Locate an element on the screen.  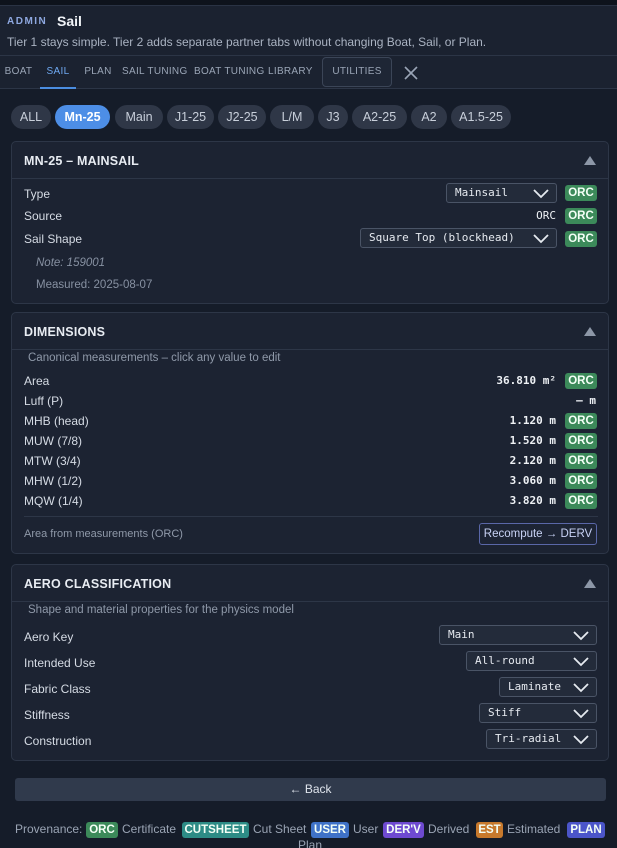
fabric-class-label: Fabric Class is located at coordinates (57, 689).